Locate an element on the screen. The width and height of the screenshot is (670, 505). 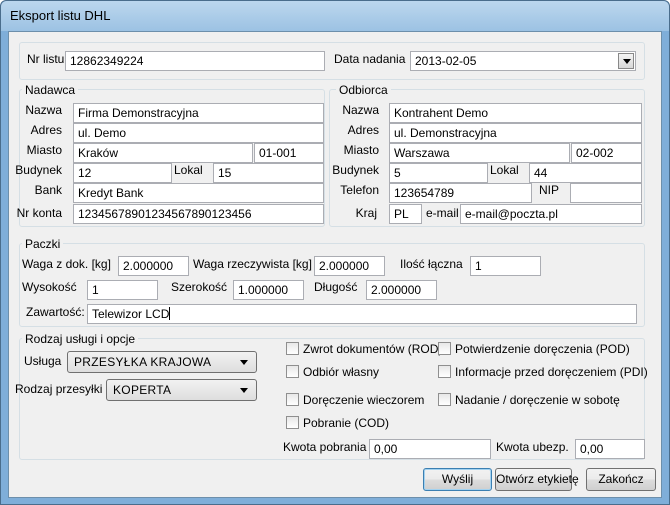
nadawca-miasto-field: Kraków is located at coordinates (163, 153).